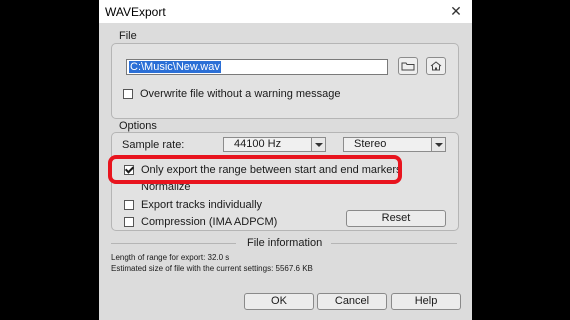 The width and height of the screenshot is (570, 320). I want to click on home-folder-button, so click(436, 66).